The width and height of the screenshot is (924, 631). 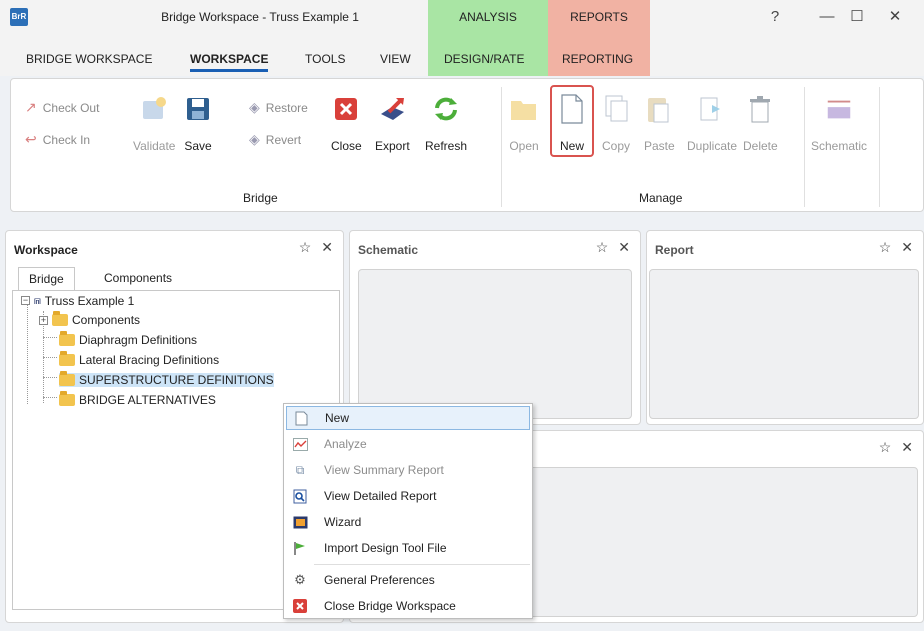 What do you see at coordinates (154, 109) in the screenshot?
I see `validate-icon` at bounding box center [154, 109].